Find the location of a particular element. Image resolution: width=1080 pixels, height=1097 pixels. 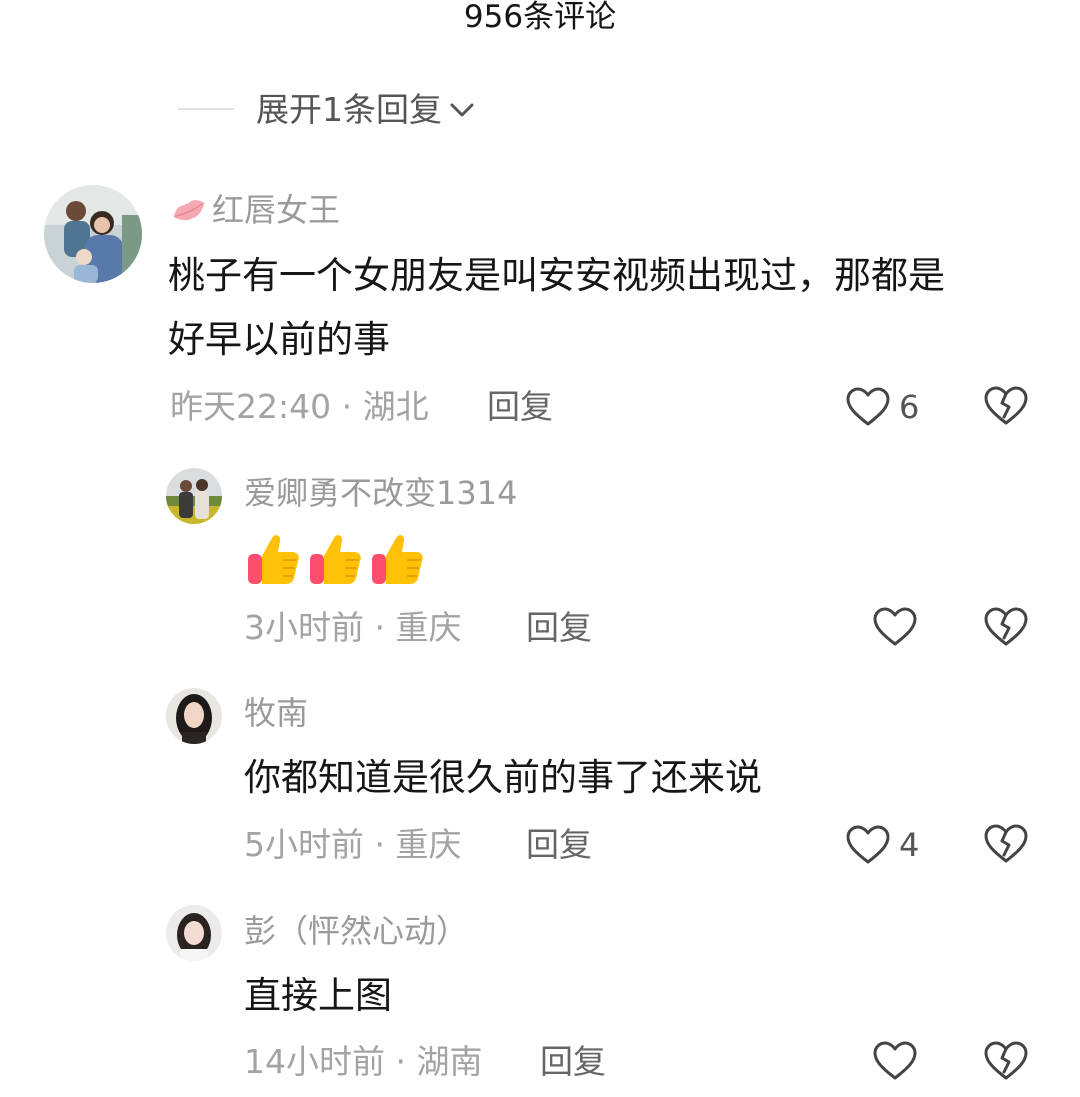

divider-line is located at coordinates (206, 109).